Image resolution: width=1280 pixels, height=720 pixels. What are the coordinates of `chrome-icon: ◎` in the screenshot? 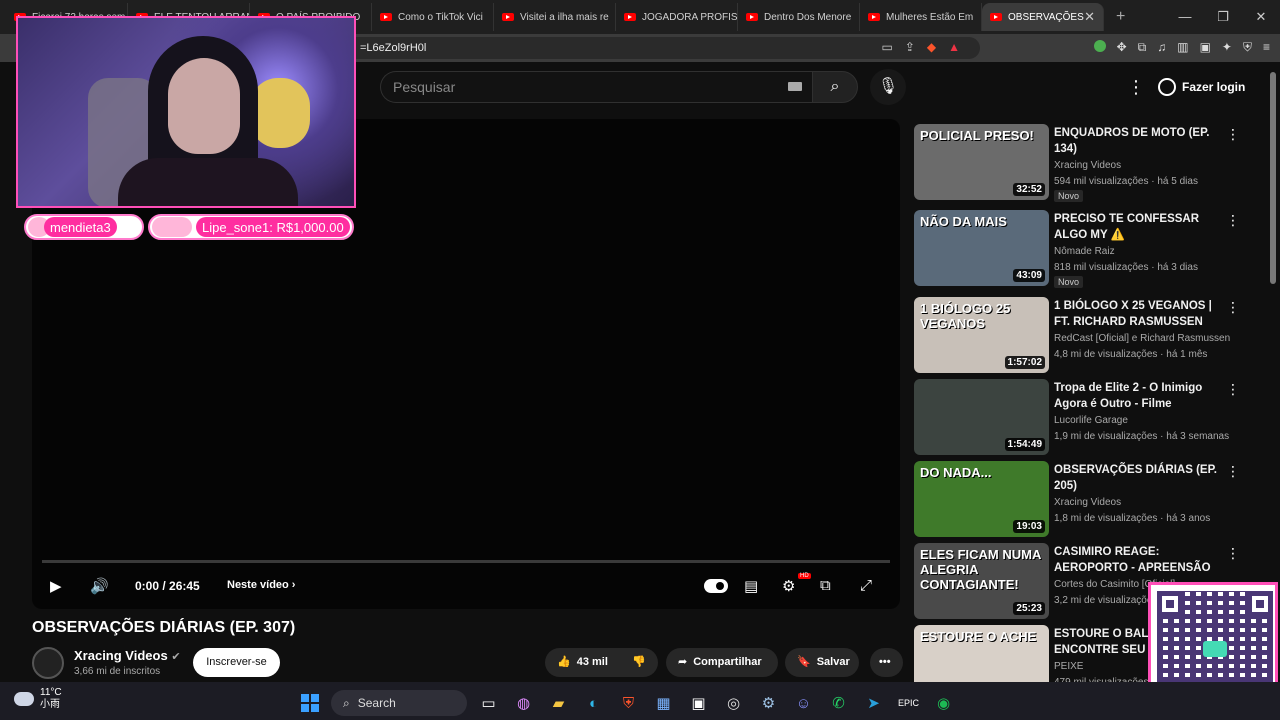 It's located at (733, 703).